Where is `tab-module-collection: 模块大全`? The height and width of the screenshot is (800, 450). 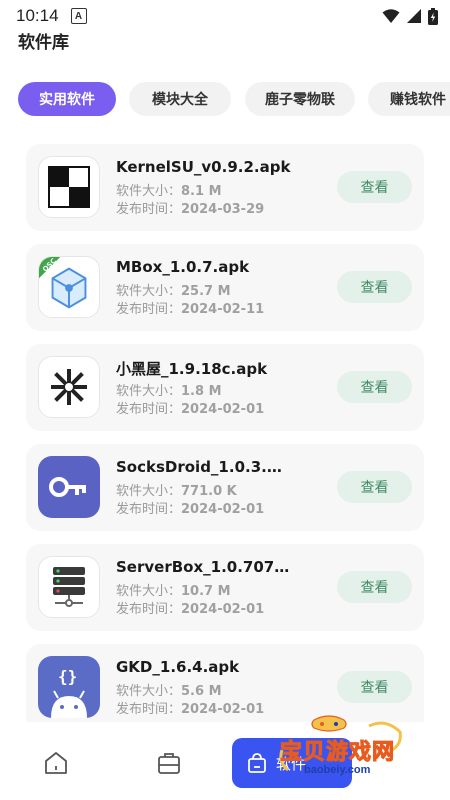
tab-module-collection: 模块大全 is located at coordinates (180, 99).